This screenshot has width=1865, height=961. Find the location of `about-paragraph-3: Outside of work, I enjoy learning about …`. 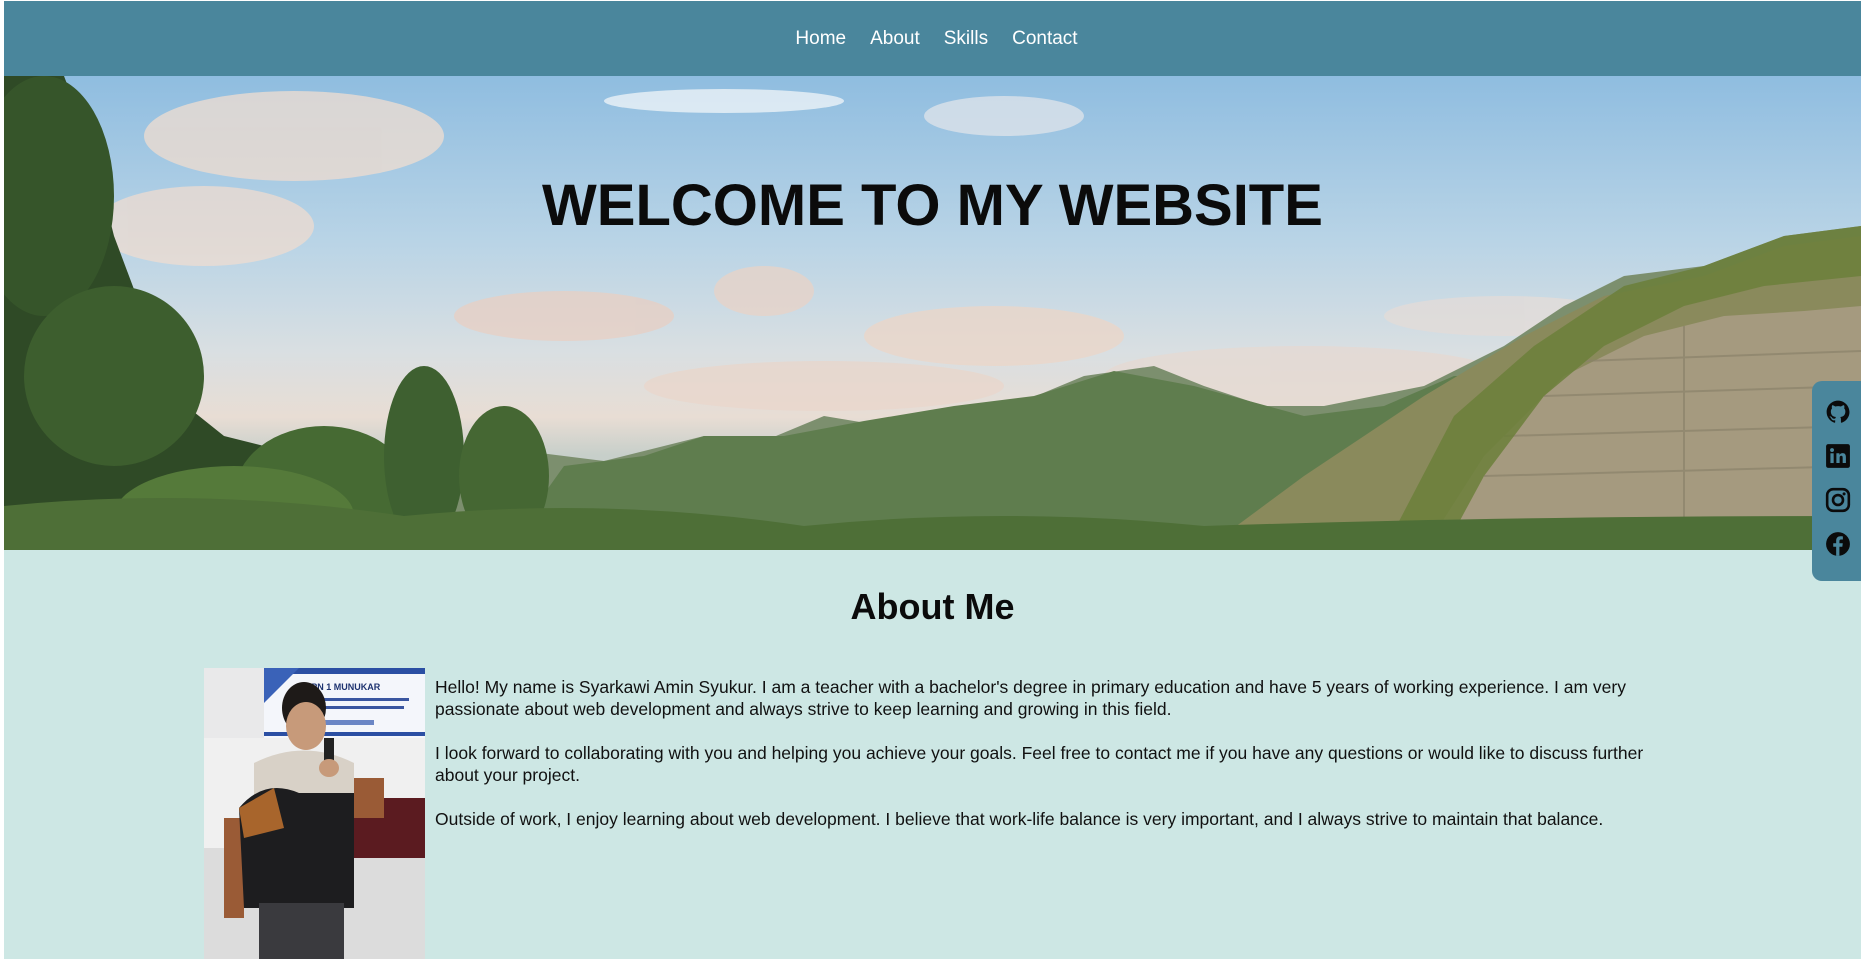

about-paragraph-3: Outside of work, I enjoy learning about … is located at coordinates (1019, 819).